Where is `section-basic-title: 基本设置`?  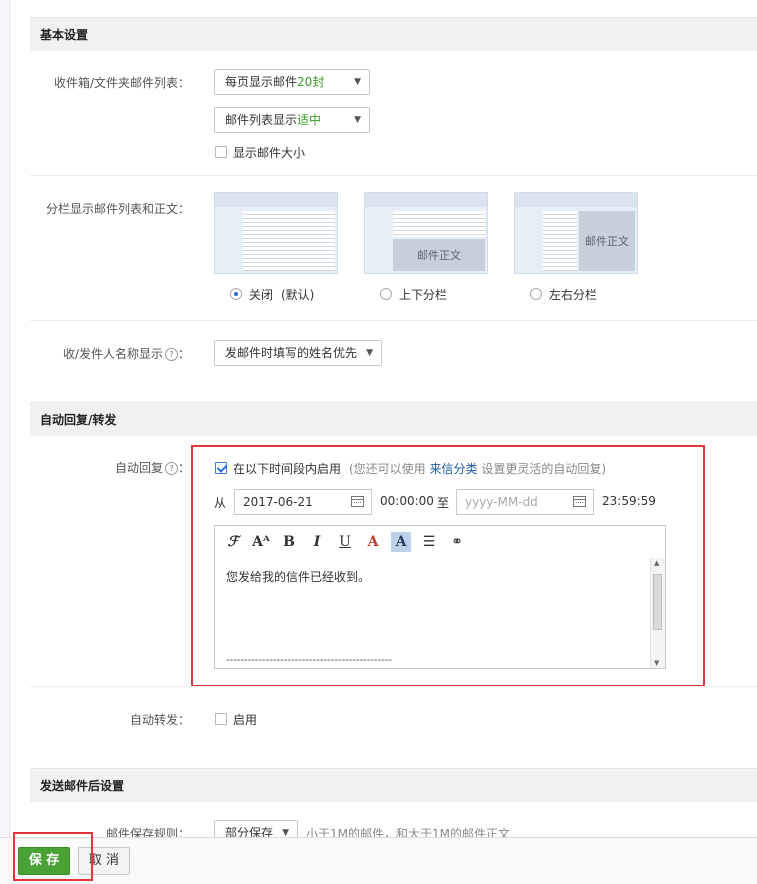
section-basic-title: 基本设置 is located at coordinates (393, 34).